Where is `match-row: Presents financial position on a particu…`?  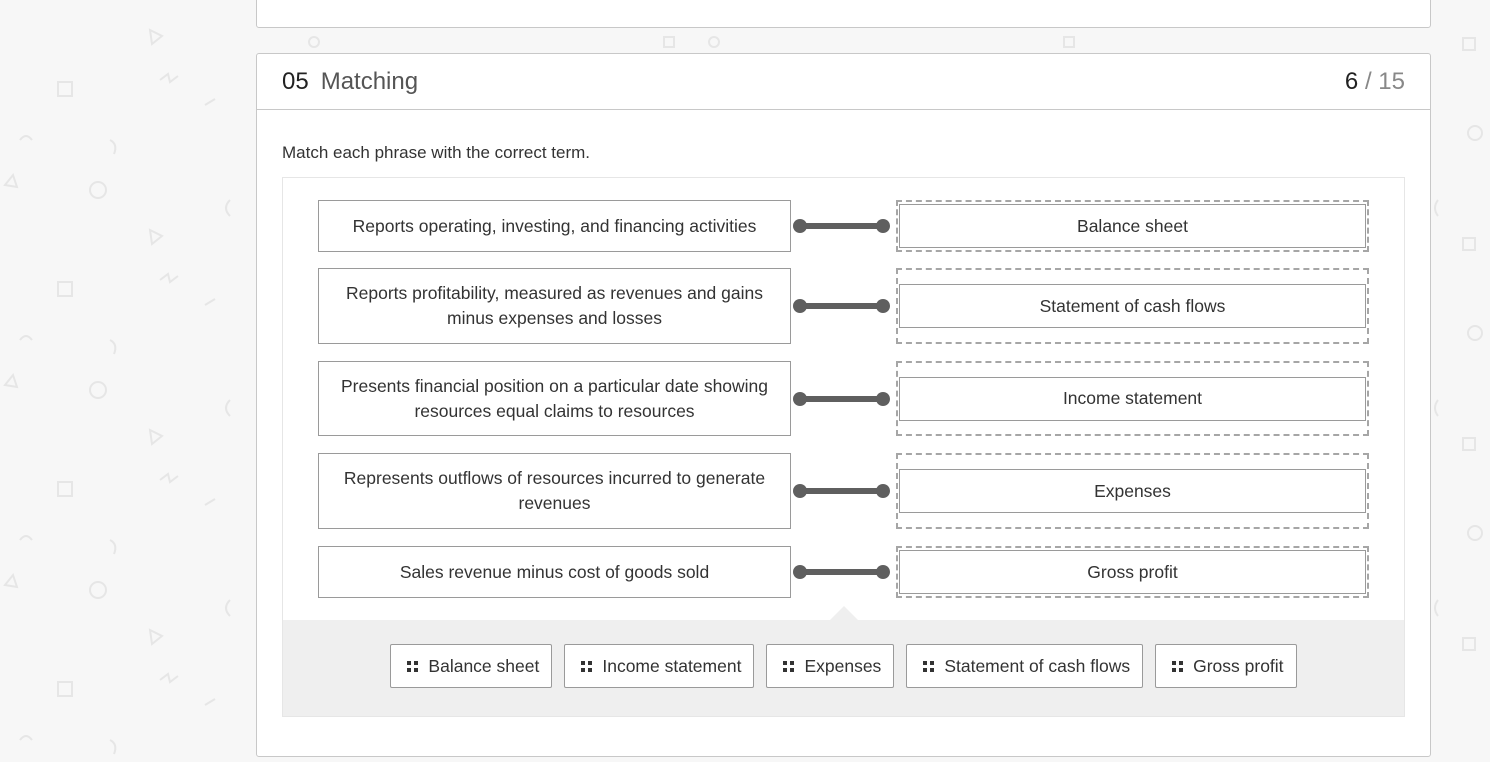
match-row: Presents financial position on a particu… is located at coordinates (843, 398).